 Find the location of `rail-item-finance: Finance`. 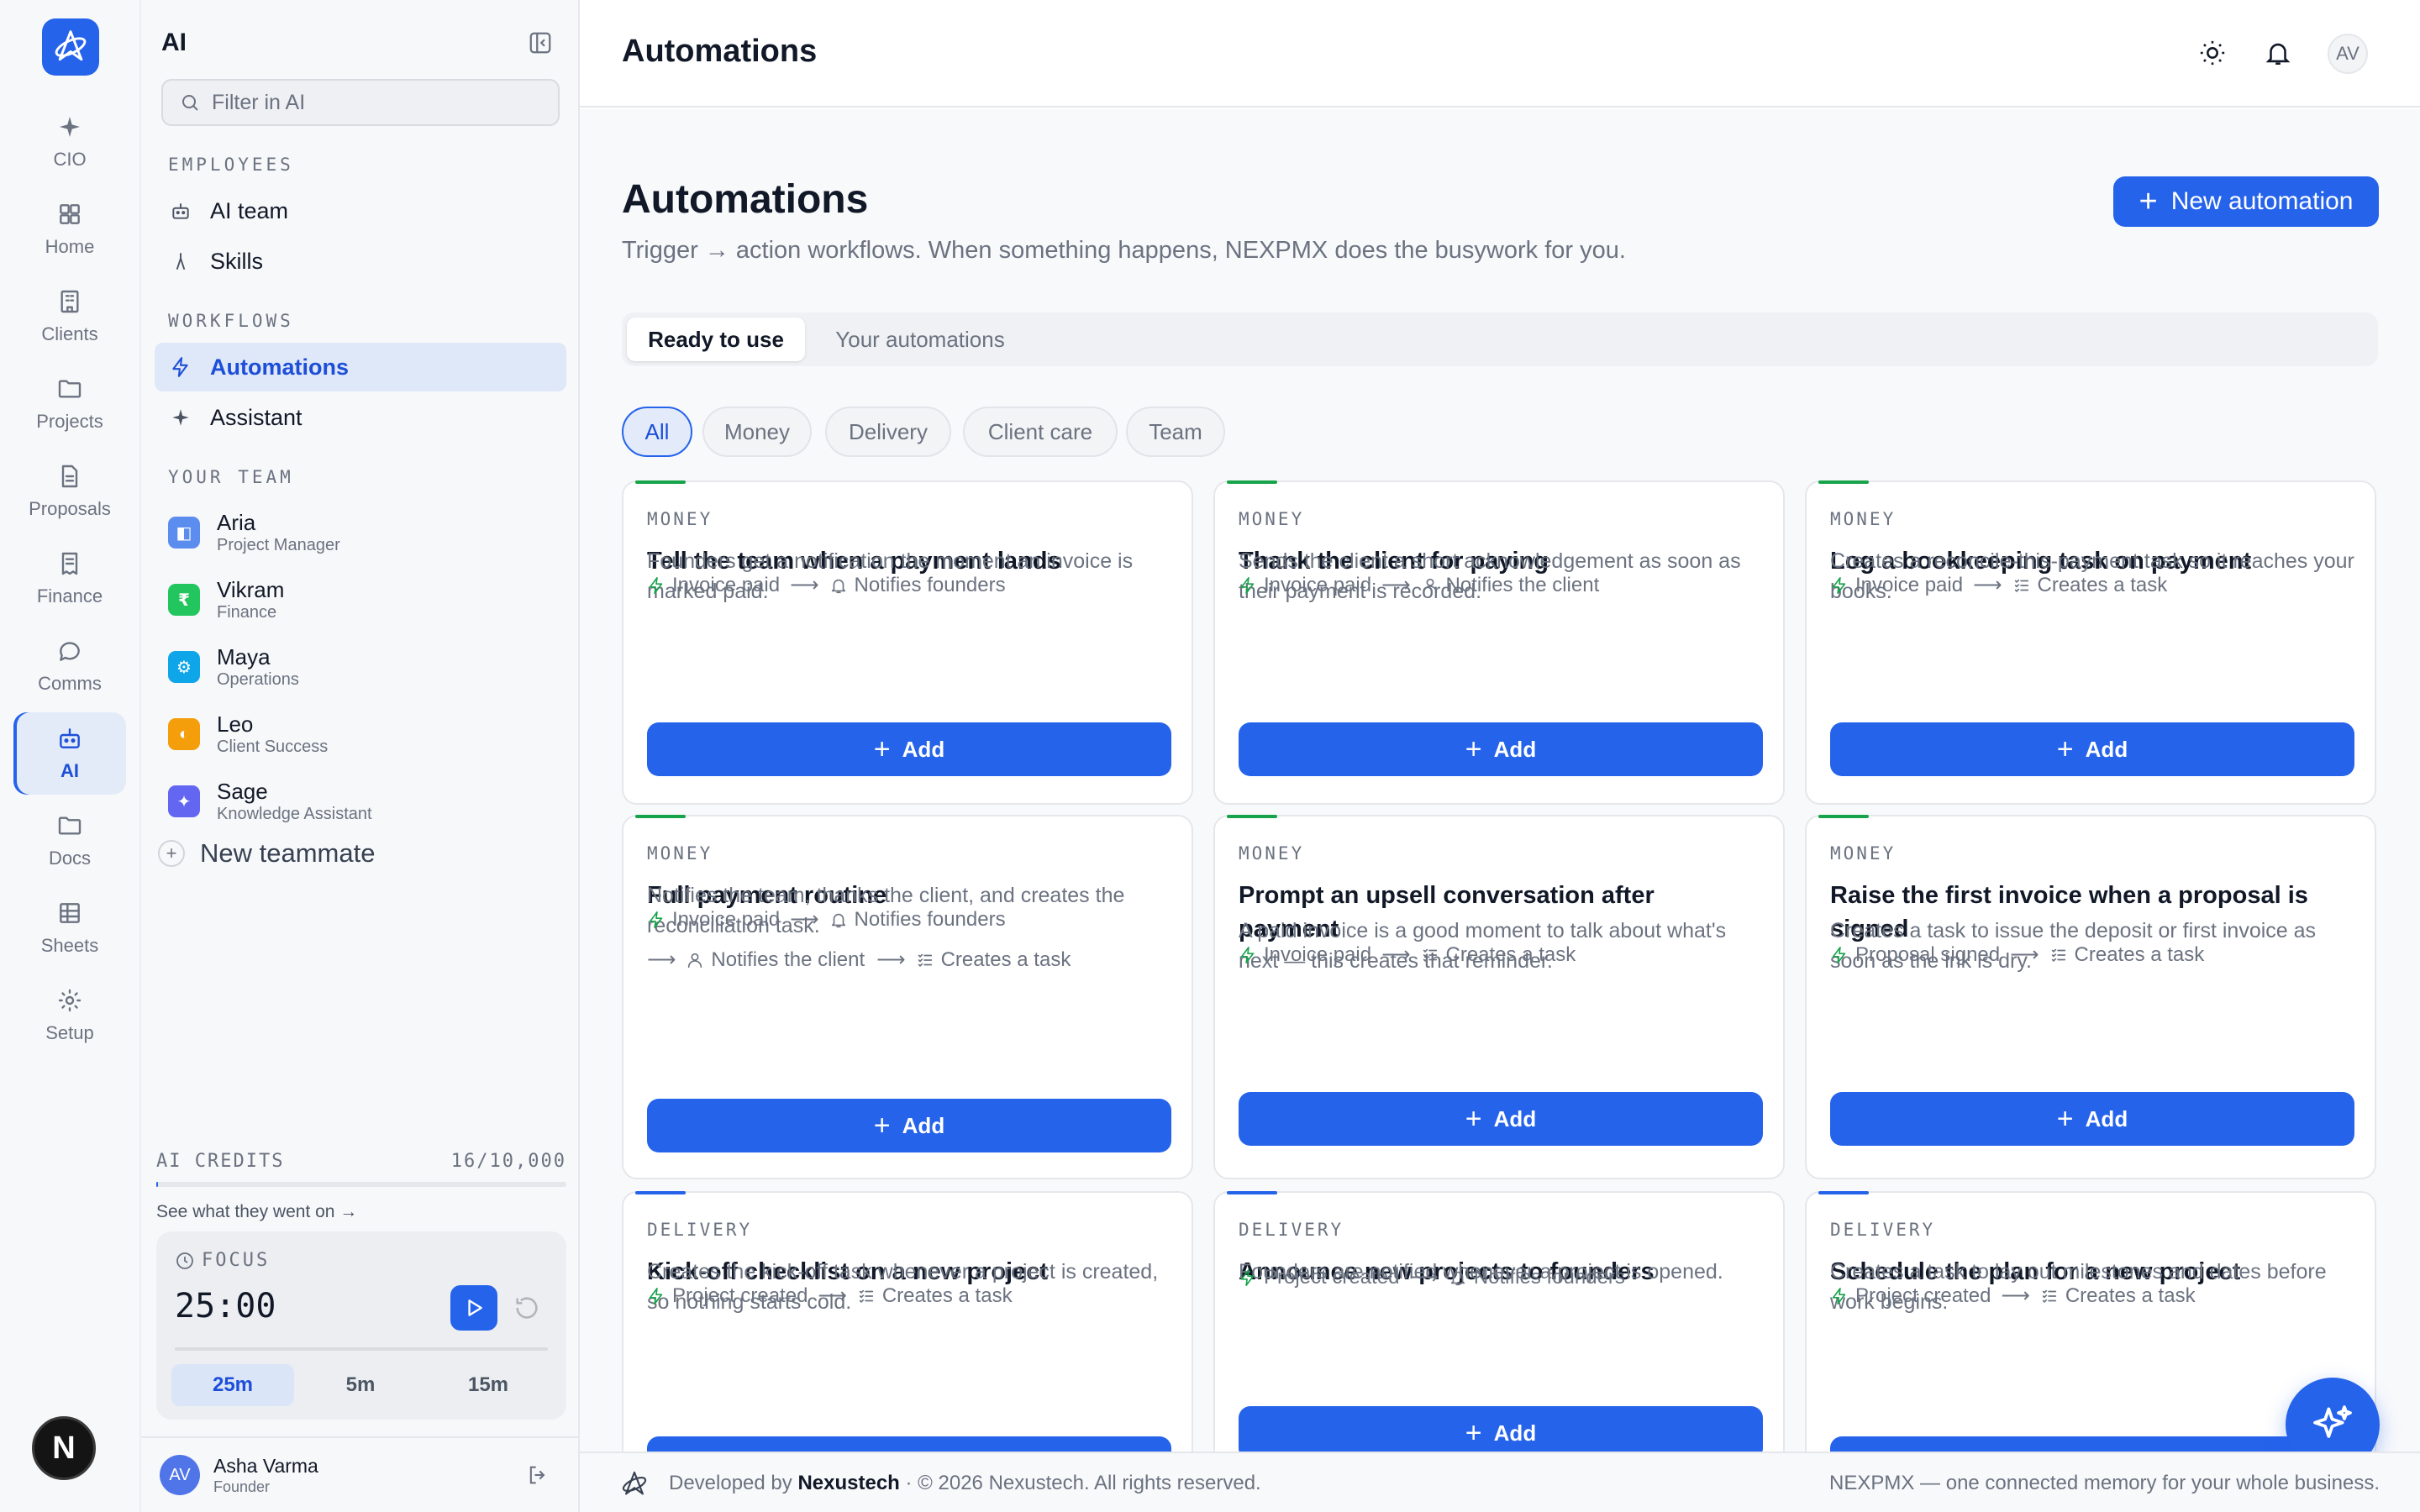

rail-item-finance: Finance is located at coordinates (69, 579).